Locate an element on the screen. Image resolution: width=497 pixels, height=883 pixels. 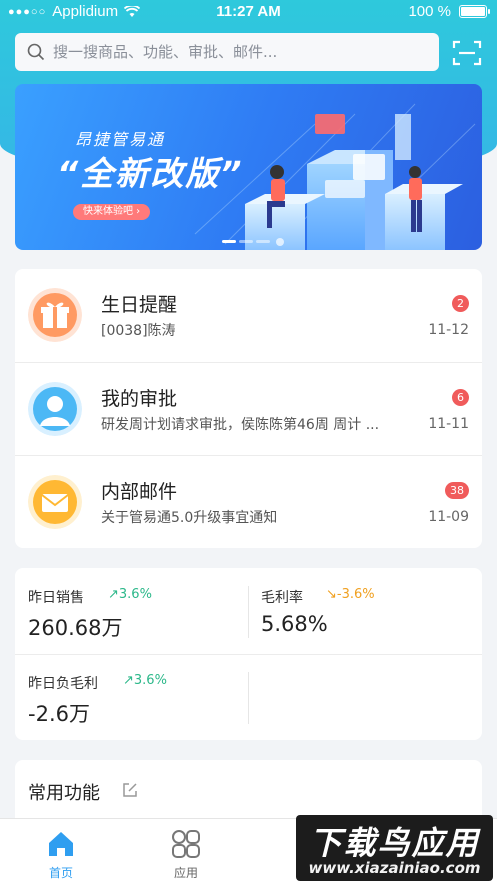
status-bar: ●●●○○ Applidium 11:27 AM 100 % is located at coordinates (248, 13).